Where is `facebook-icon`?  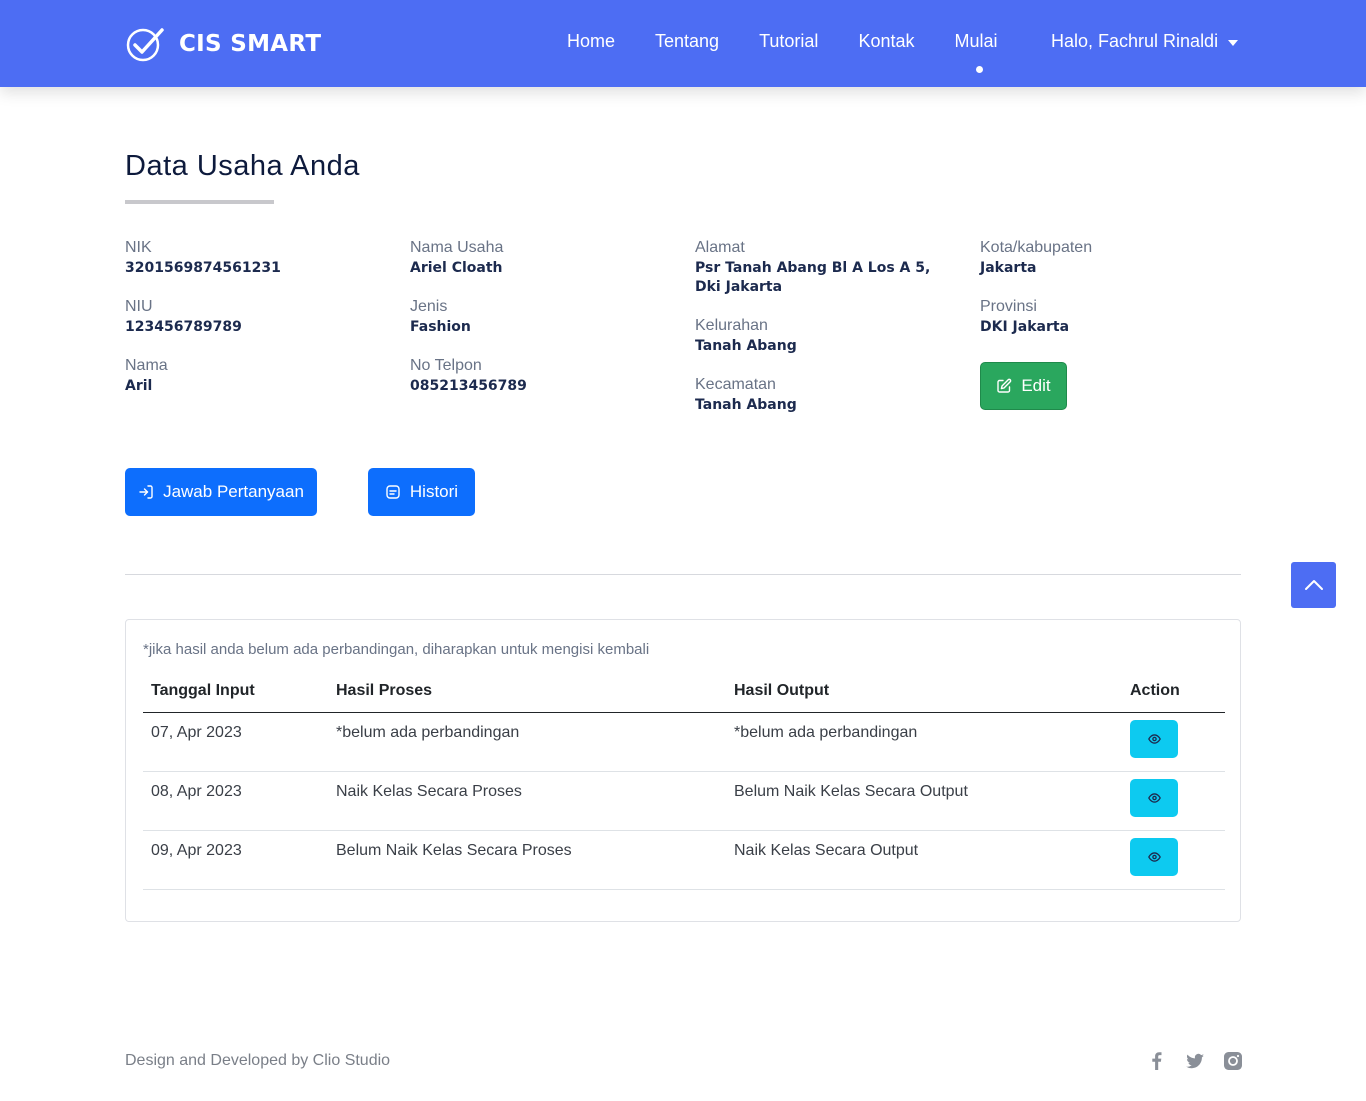 facebook-icon is located at coordinates (1157, 1061).